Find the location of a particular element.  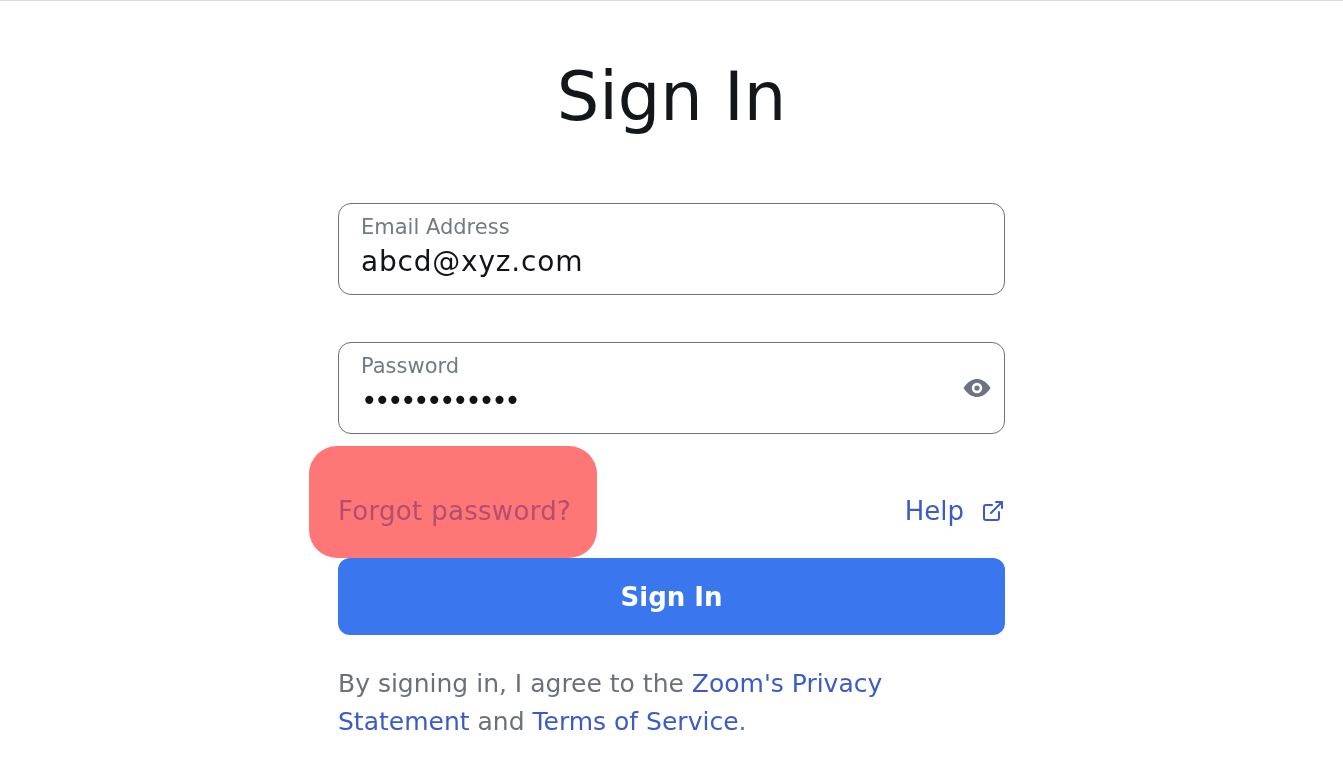

terms-notice: By signing in, I agree to the Zoom's Privacy Statement and Terms of Service. is located at coordinates (611, 703).